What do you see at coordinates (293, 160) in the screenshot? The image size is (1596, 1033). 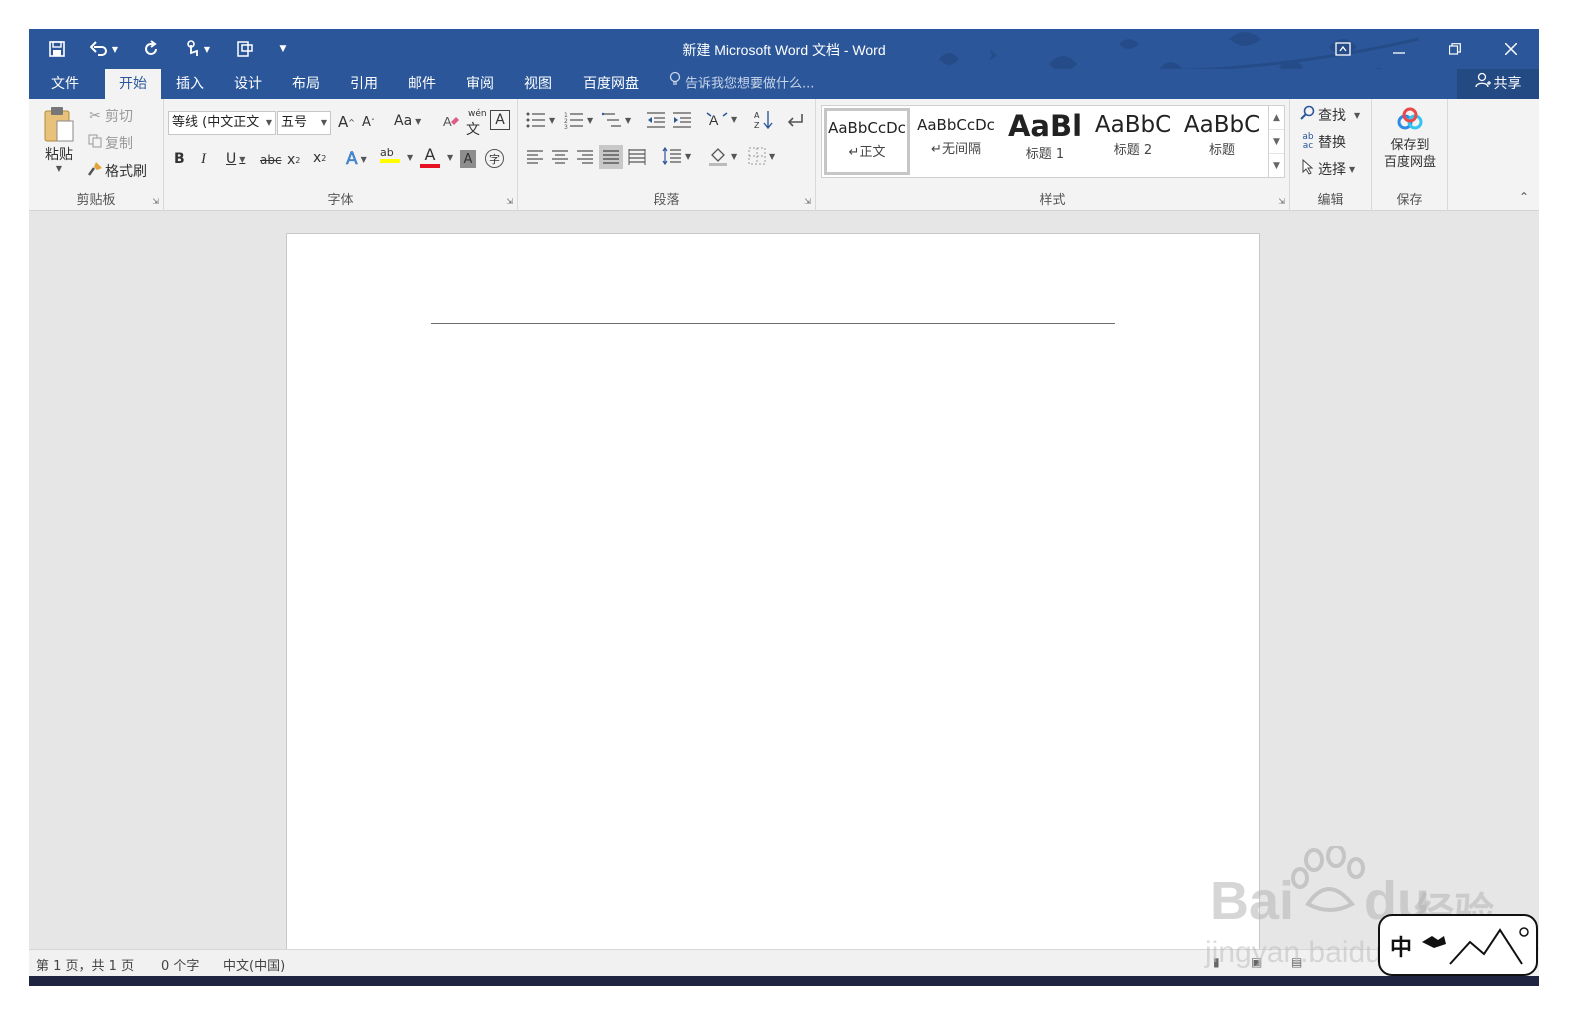 I see `subscript-icon: x2` at bounding box center [293, 160].